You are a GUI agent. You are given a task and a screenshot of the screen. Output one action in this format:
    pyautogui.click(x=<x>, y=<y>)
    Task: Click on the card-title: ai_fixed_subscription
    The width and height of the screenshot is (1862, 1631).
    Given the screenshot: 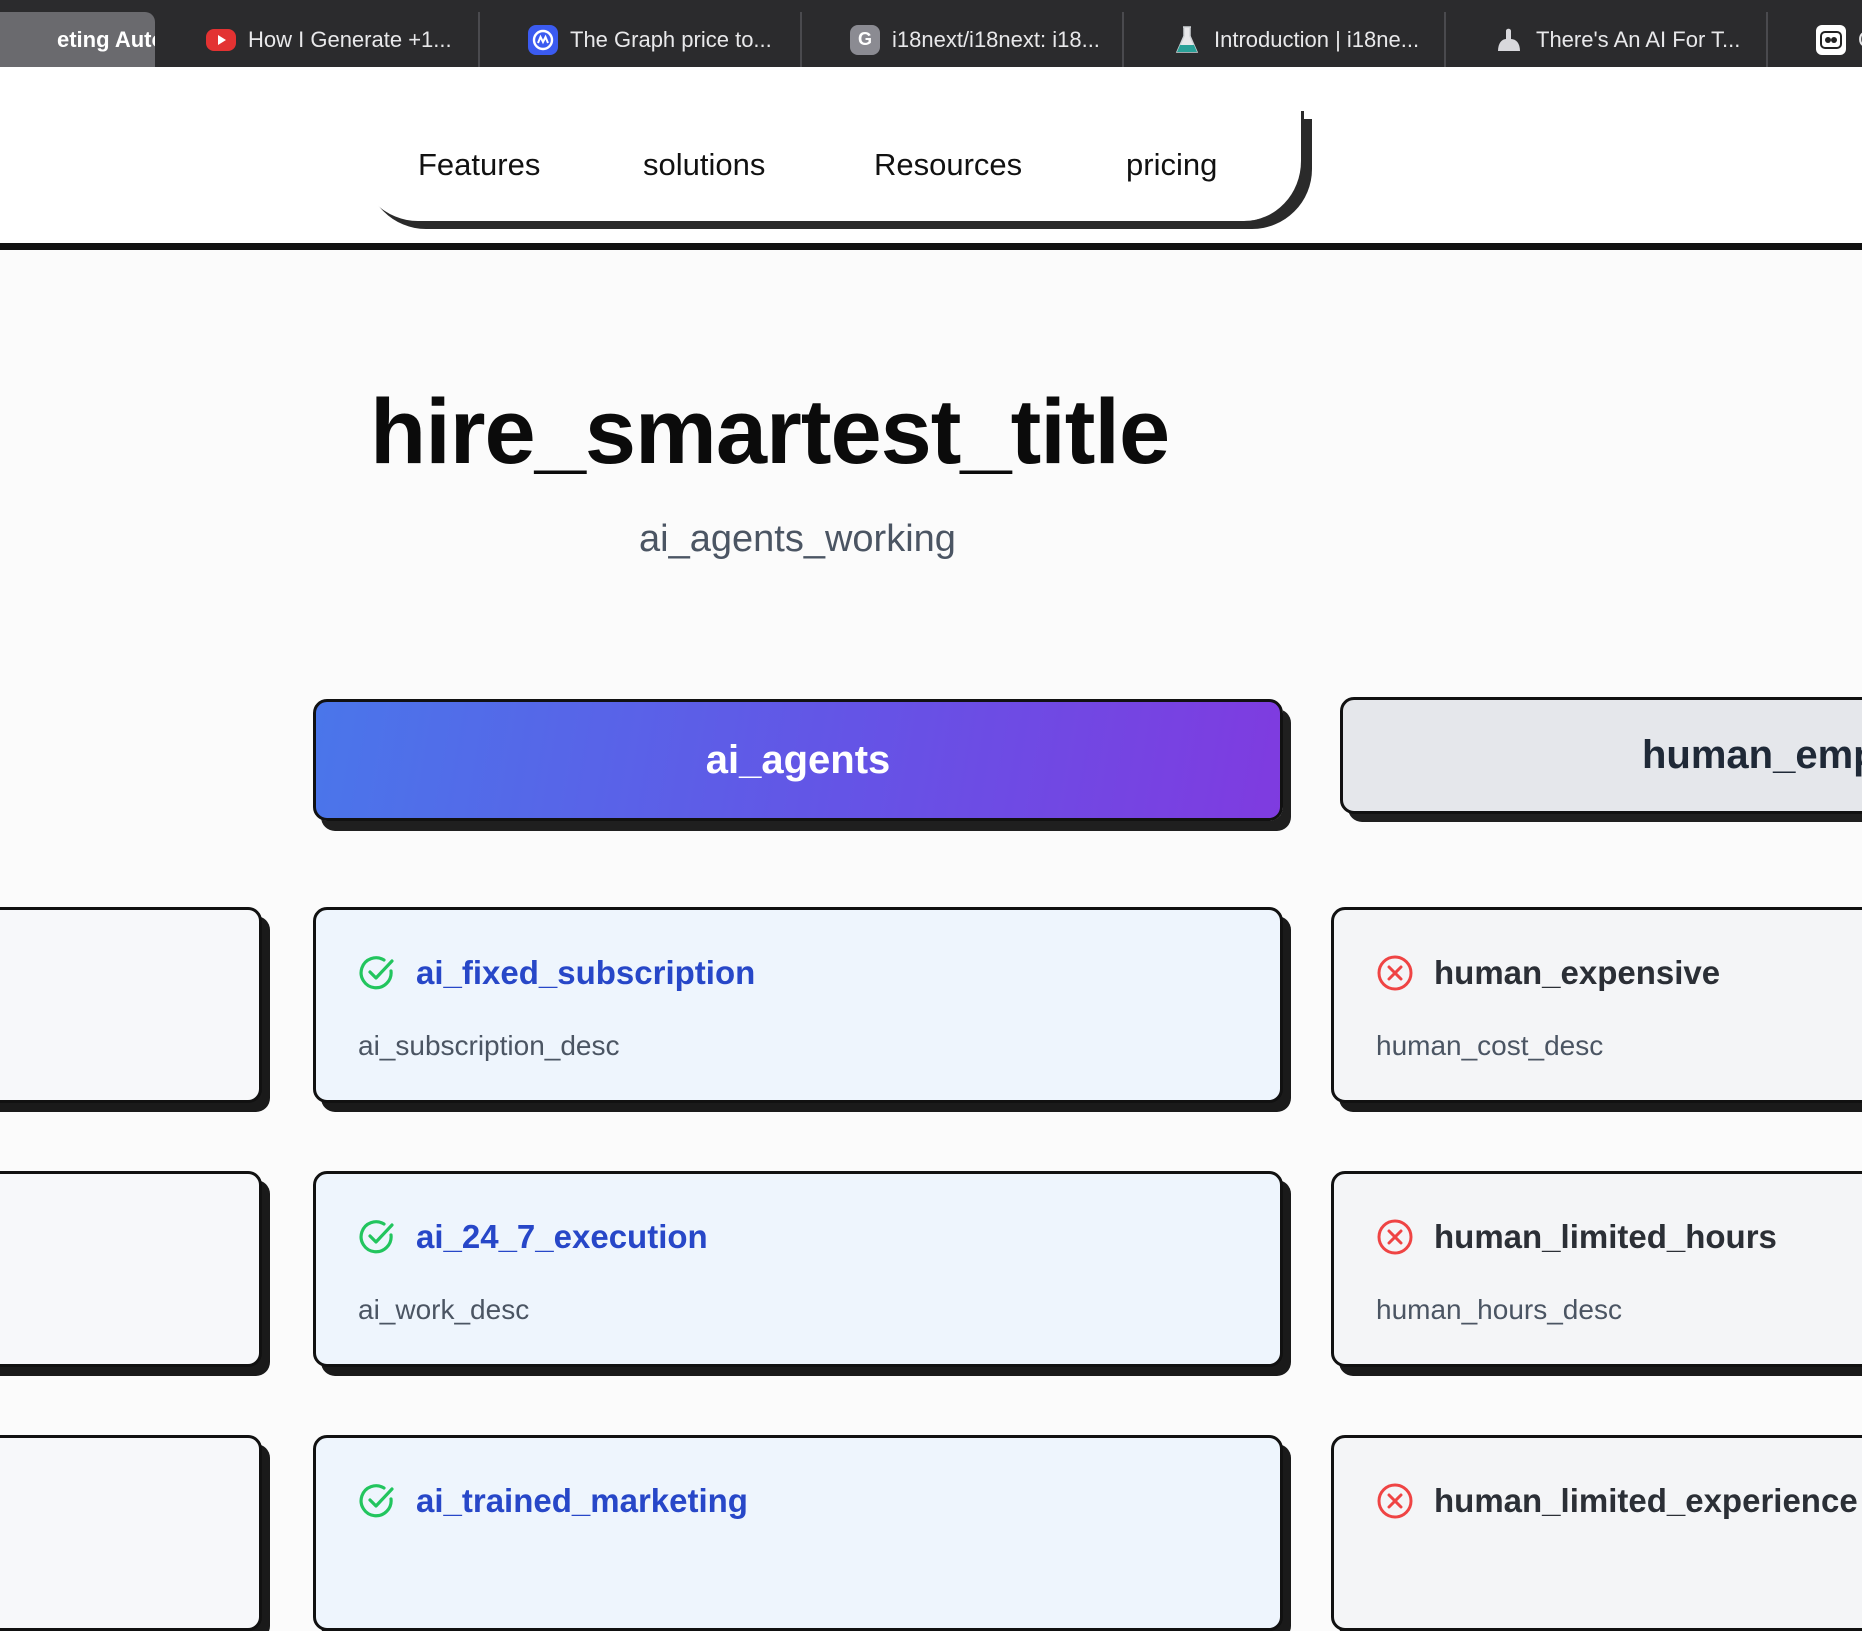 What is the action you would take?
    pyautogui.click(x=586, y=972)
    